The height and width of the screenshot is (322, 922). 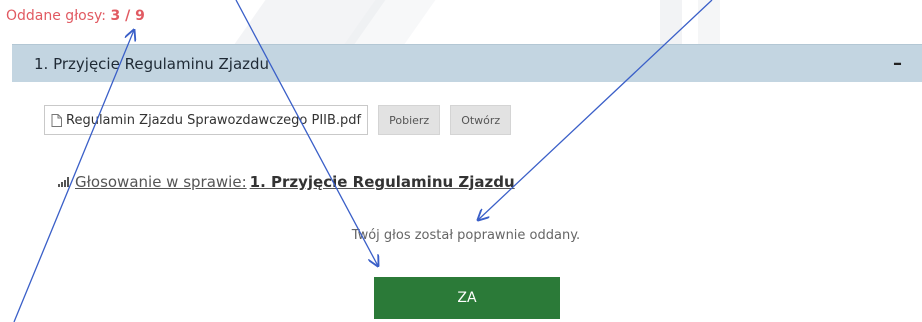 I want to click on vote-za-button: ZA, so click(x=467, y=298).